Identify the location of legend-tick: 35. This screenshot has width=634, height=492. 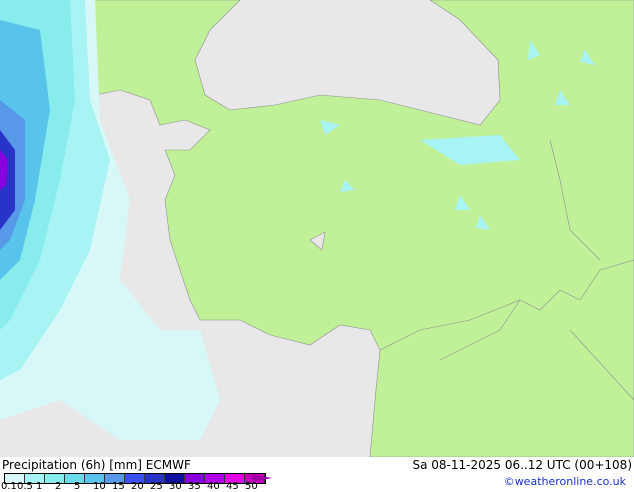
(194, 486).